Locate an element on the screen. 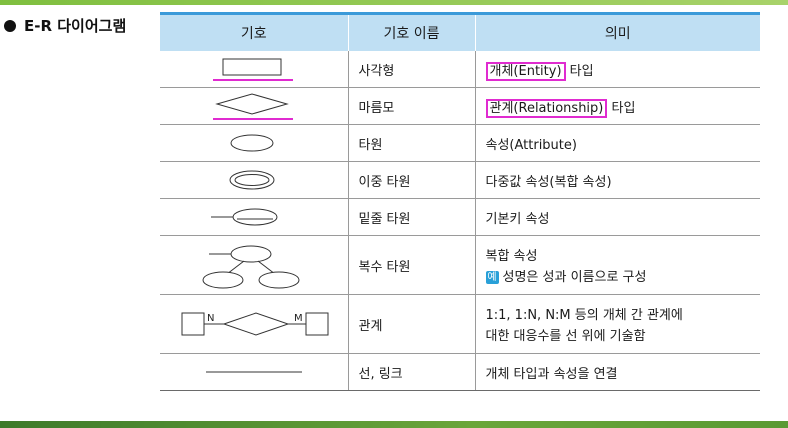 This screenshot has width=788, height=428. symbol-name: 선, 링크 is located at coordinates (412, 372).